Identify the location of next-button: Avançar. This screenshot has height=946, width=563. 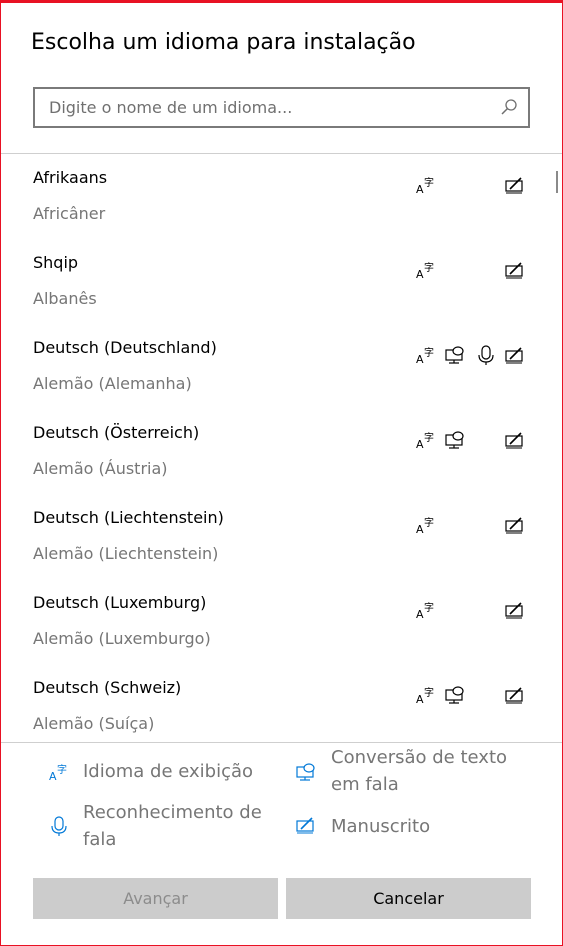
(155, 898).